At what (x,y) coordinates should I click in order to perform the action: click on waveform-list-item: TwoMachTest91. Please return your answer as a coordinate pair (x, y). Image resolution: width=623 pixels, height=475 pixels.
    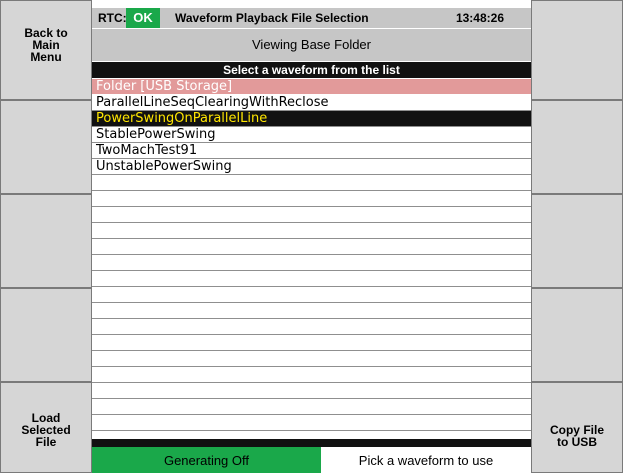
    Looking at the image, I should click on (311, 151).